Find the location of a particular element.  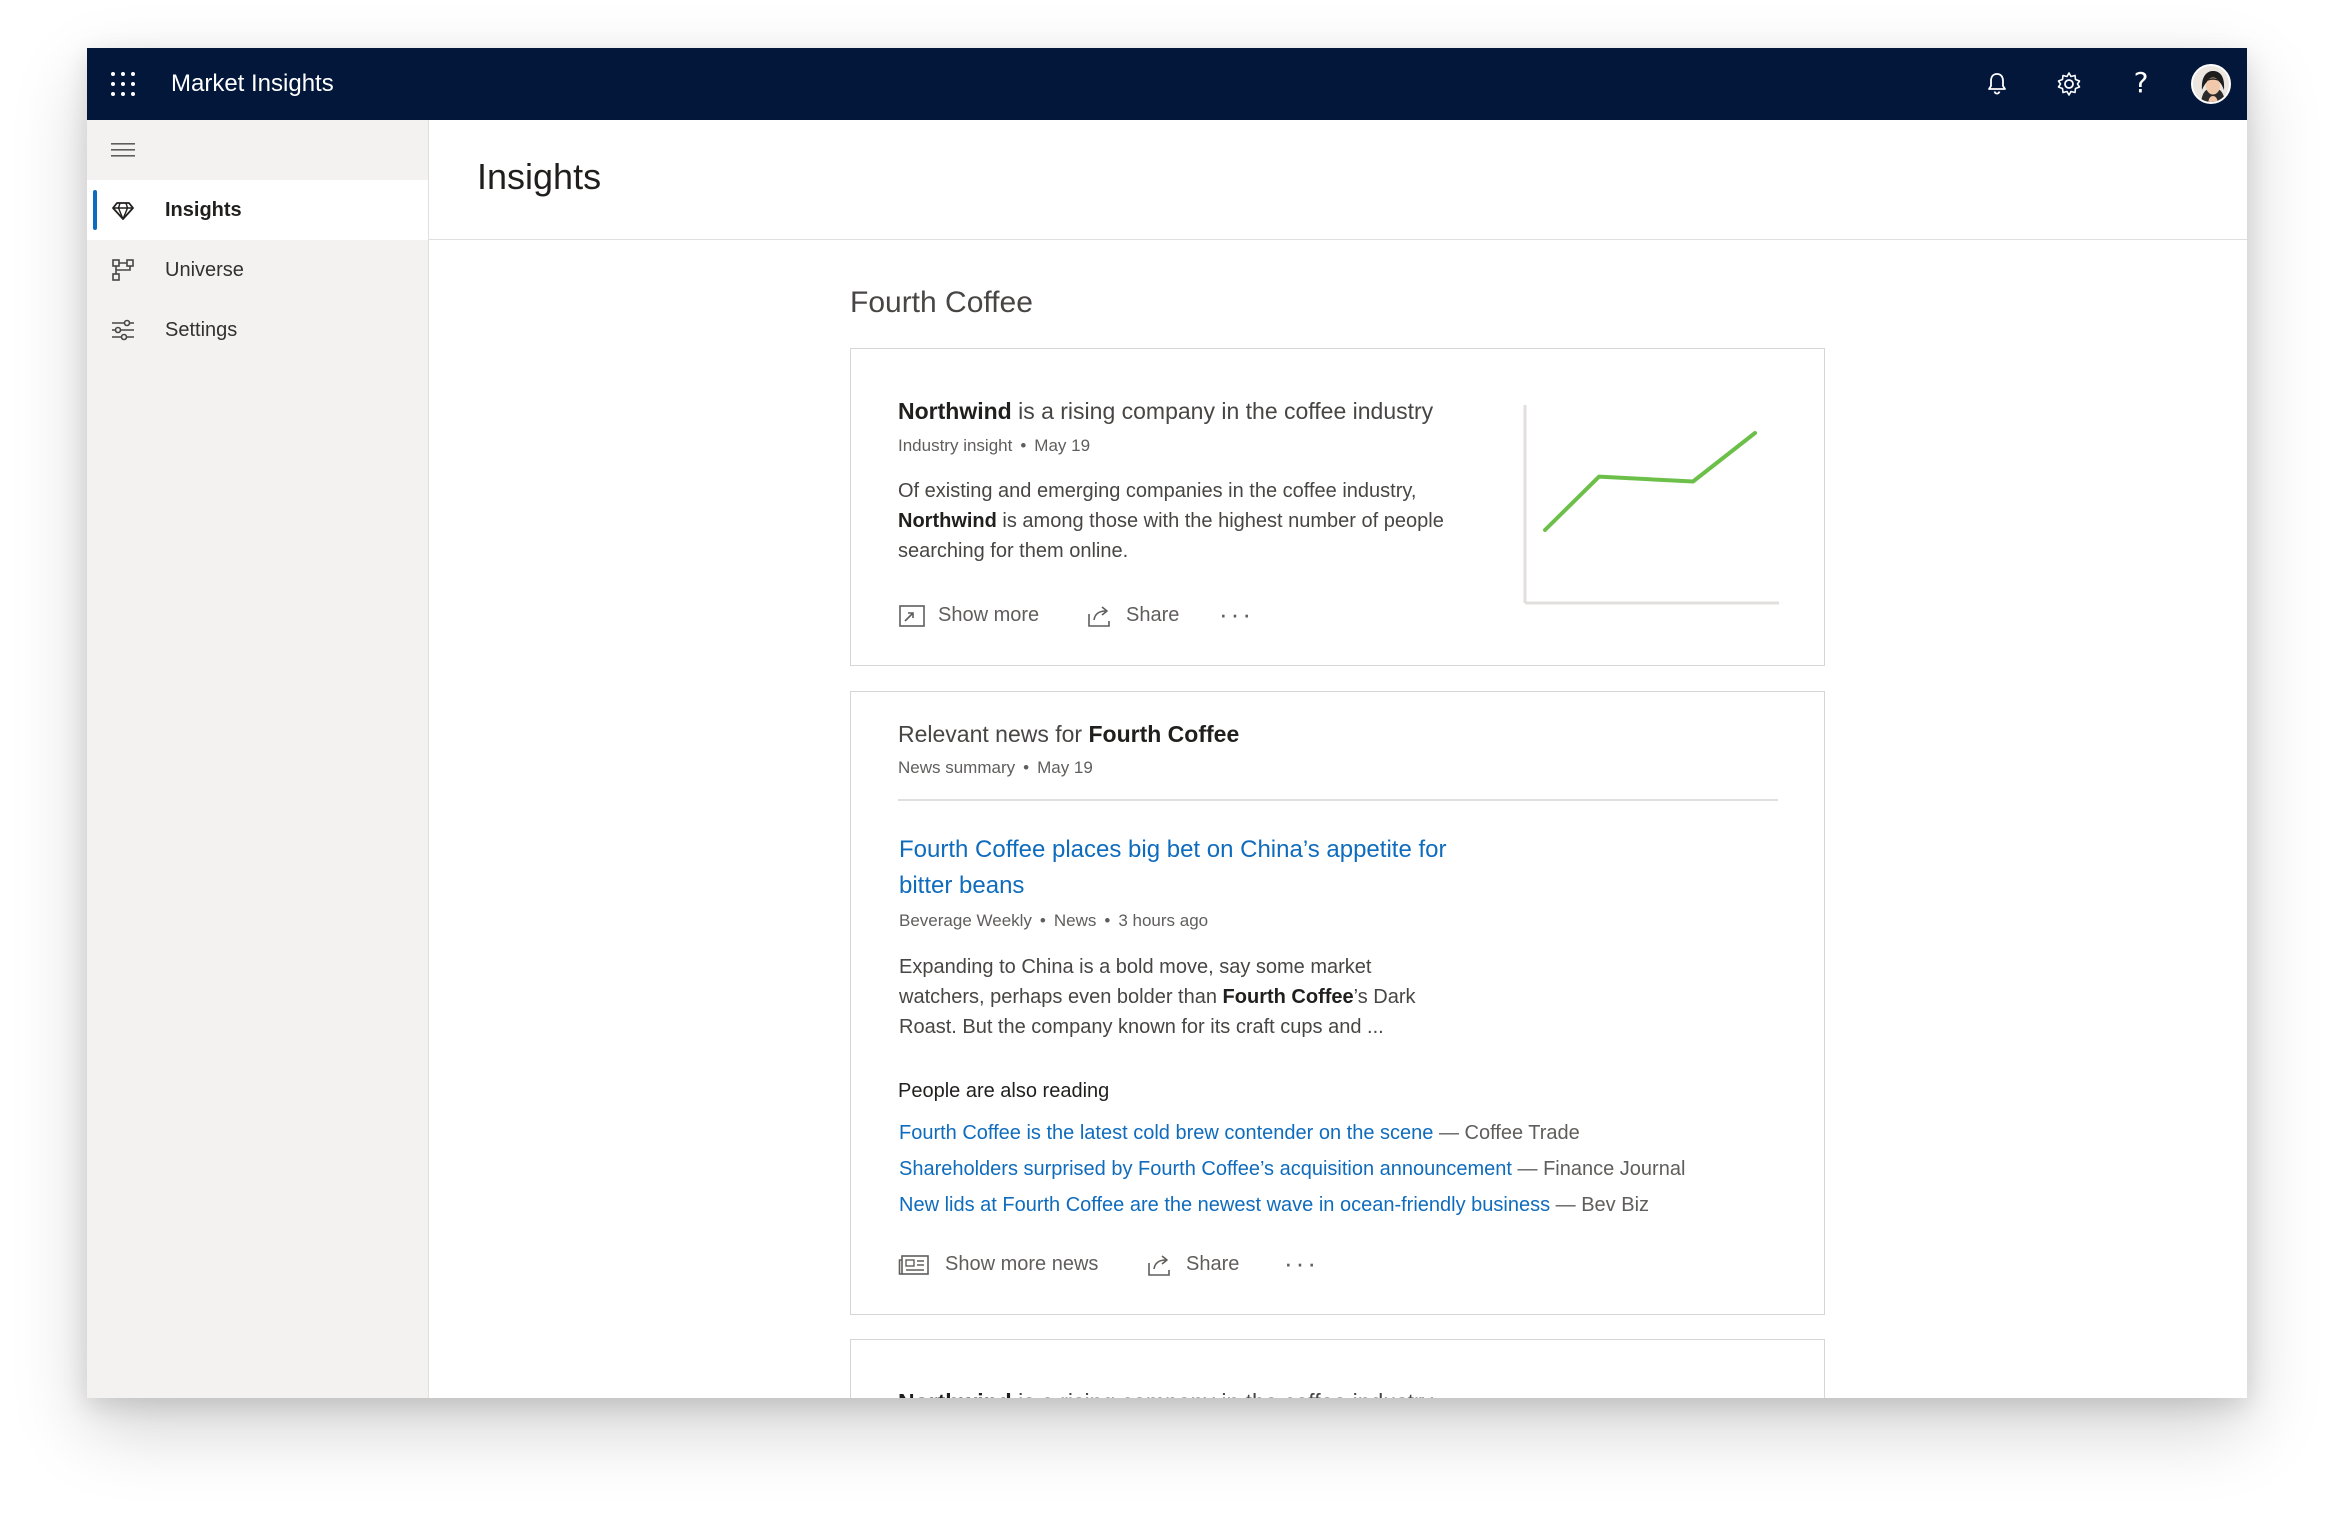

help-icon: ? is located at coordinates (2141, 82).